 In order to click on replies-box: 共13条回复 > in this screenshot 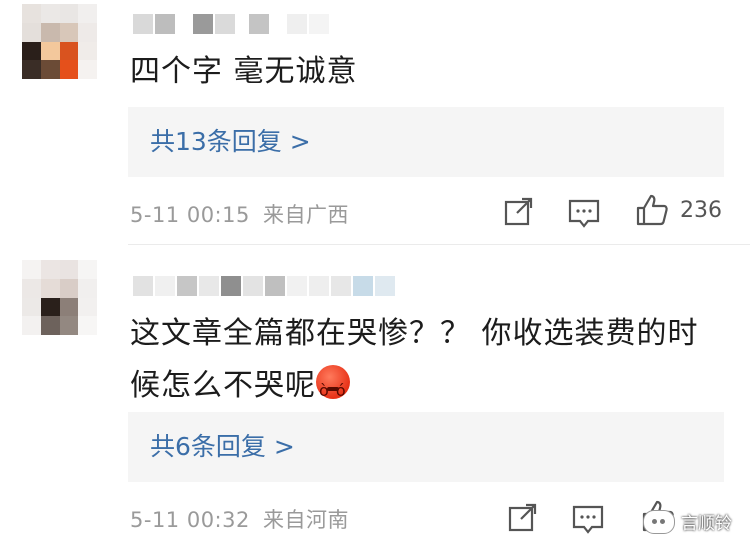, I will do `click(426, 142)`.